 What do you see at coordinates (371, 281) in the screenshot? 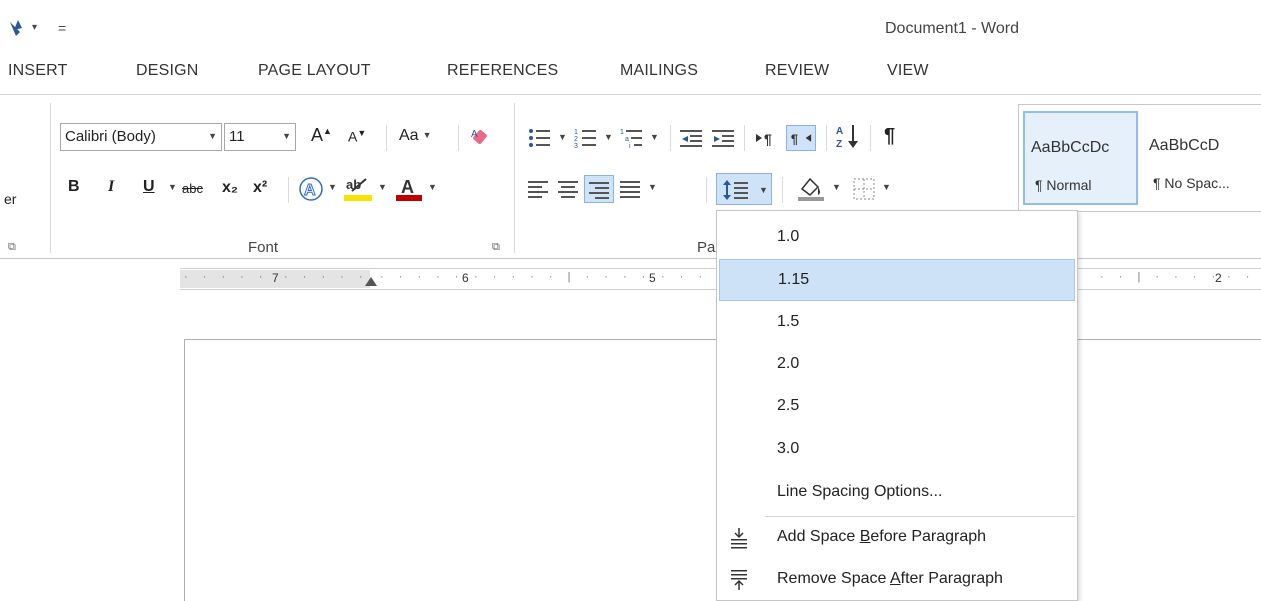
I see `indent-marker` at bounding box center [371, 281].